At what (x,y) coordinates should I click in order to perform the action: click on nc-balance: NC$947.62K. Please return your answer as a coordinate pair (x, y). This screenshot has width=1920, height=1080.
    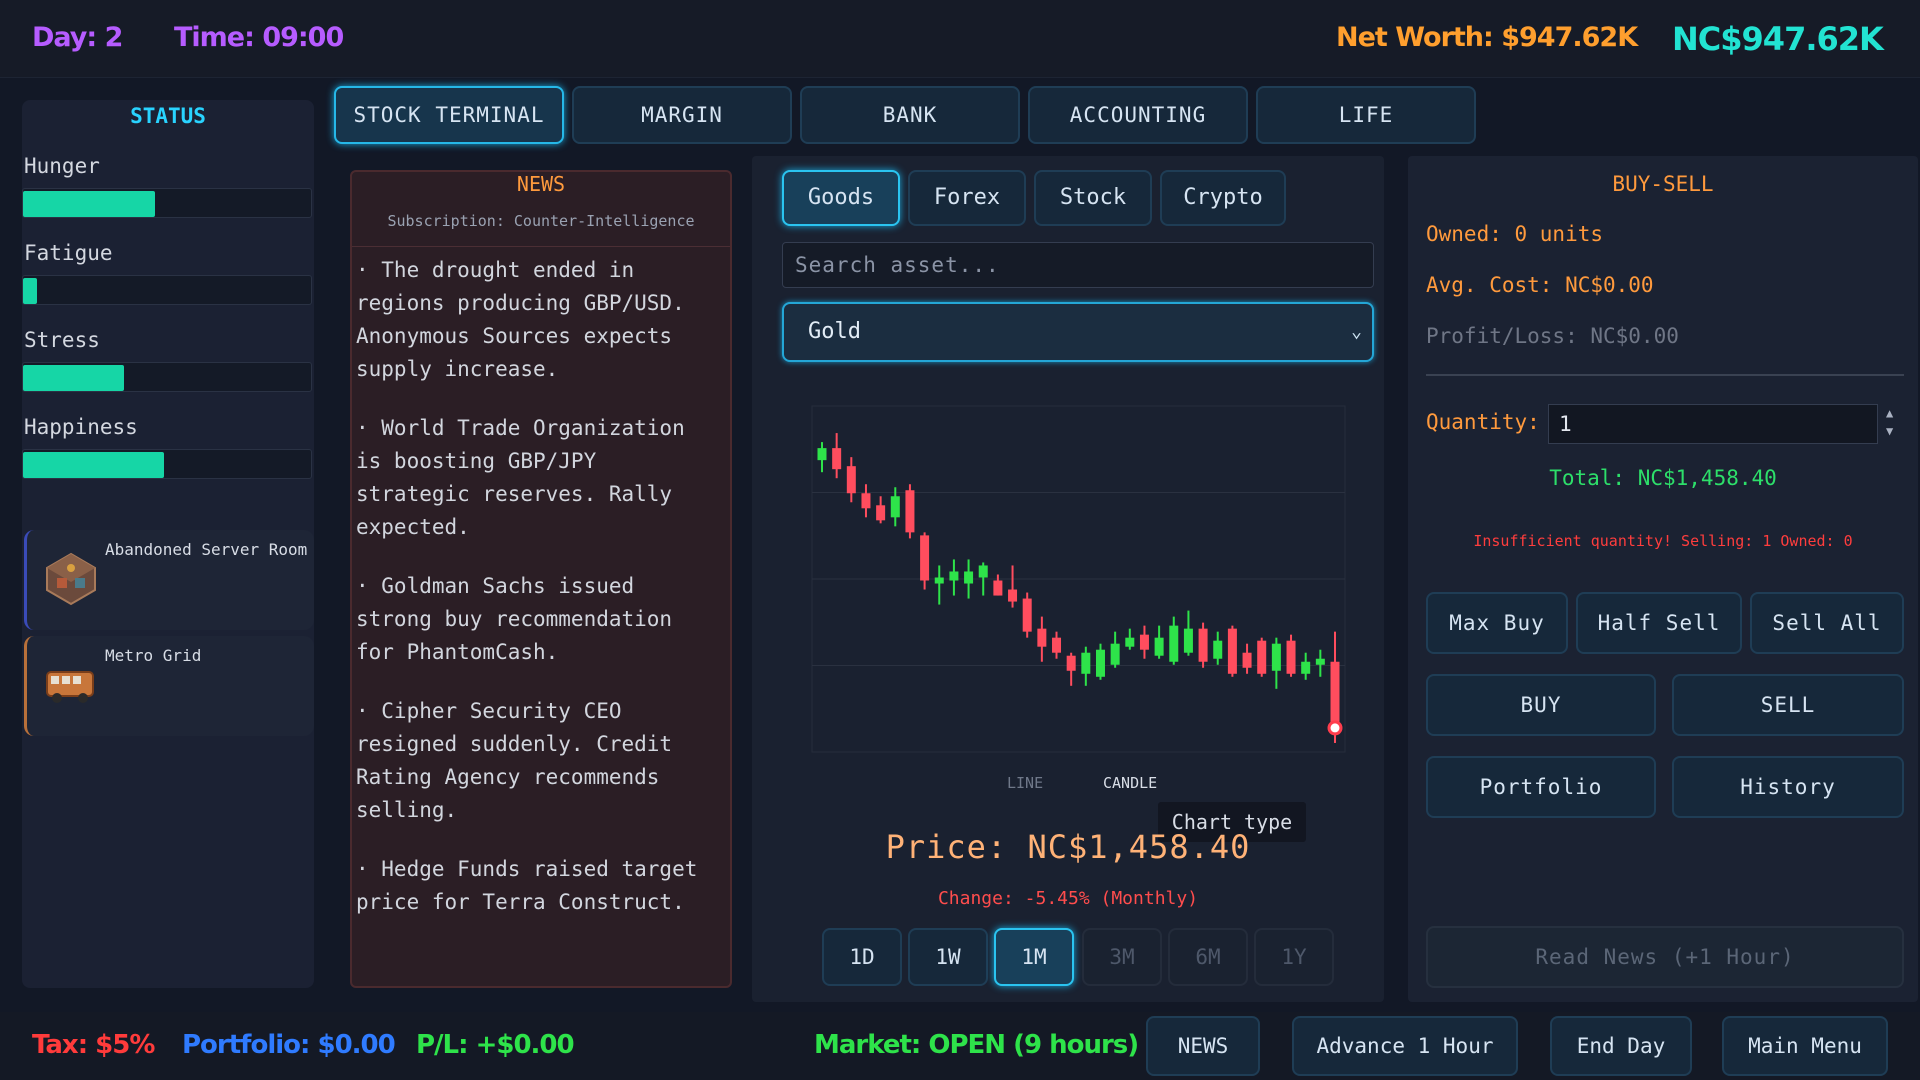
    Looking at the image, I should click on (1778, 39).